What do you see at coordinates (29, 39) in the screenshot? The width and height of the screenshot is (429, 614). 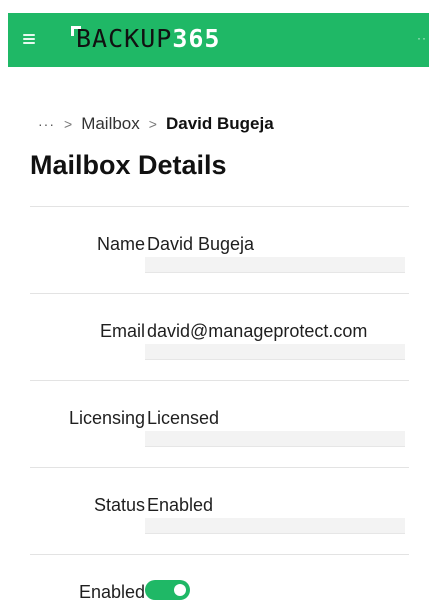 I see `hamburger-menu-icon` at bounding box center [29, 39].